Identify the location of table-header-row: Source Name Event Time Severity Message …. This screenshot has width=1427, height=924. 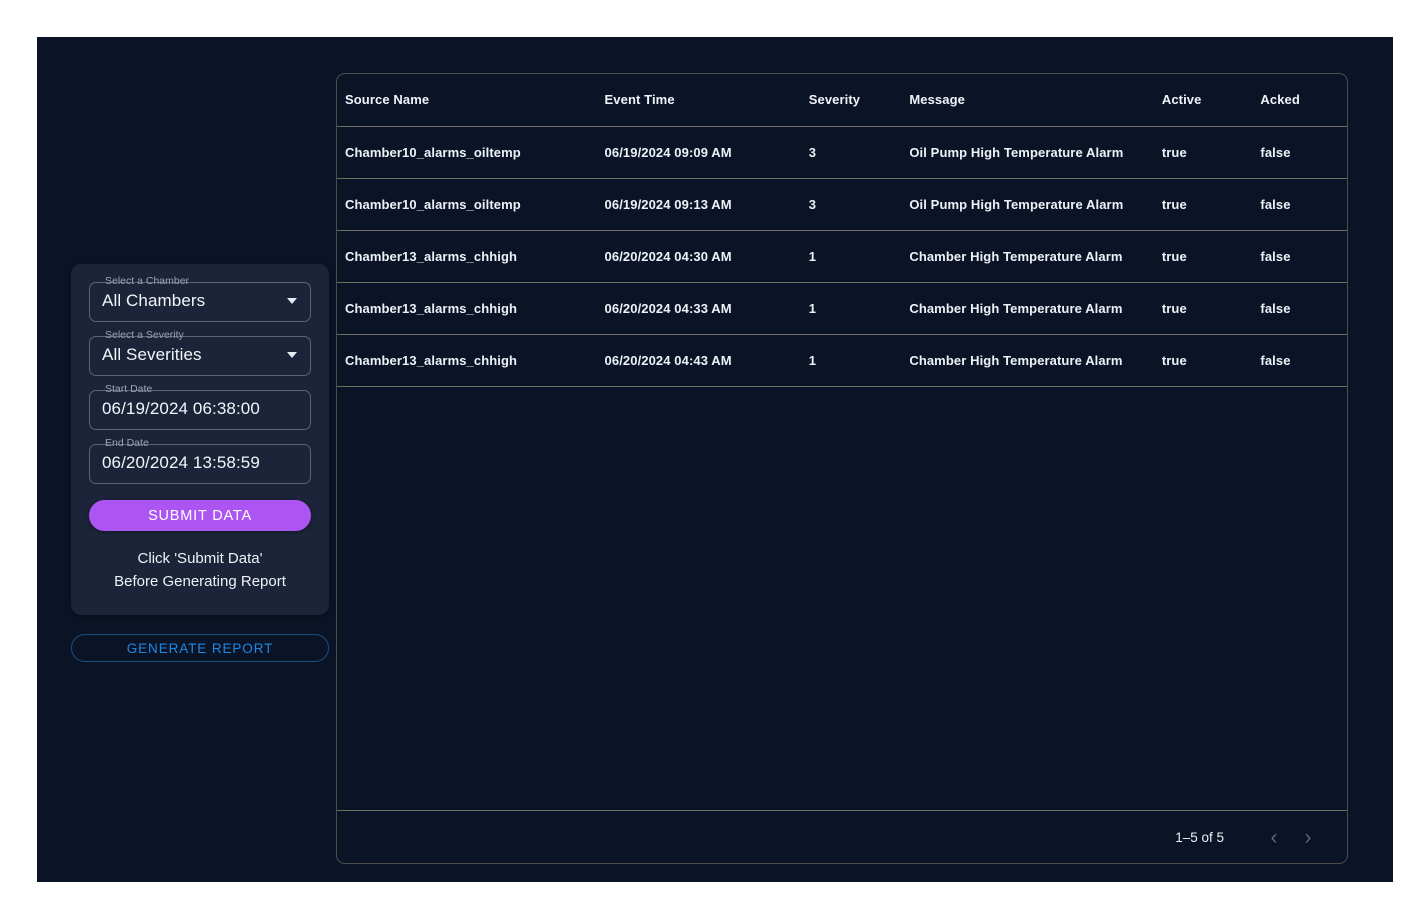
(842, 100).